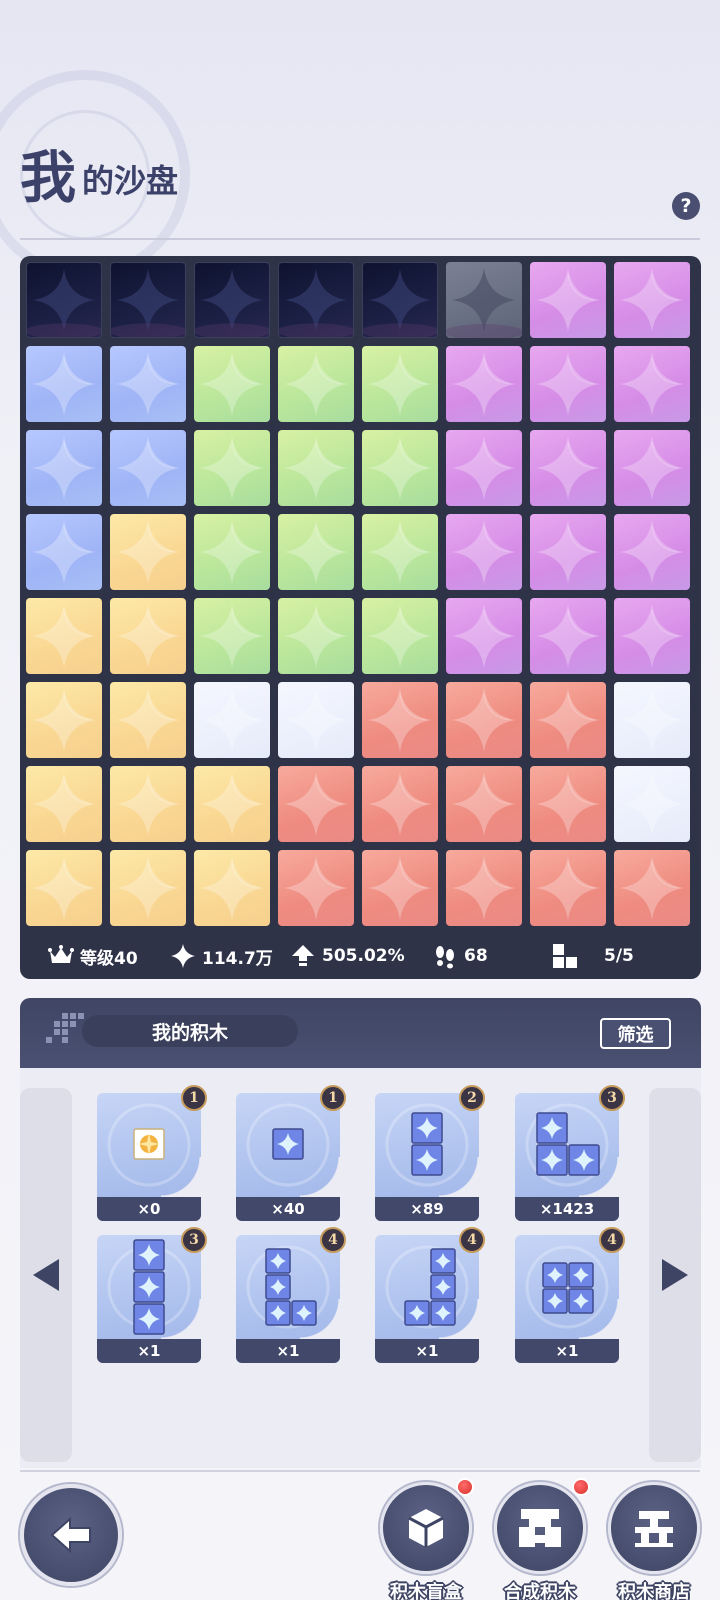  I want to click on next-page-button, so click(675, 1275).